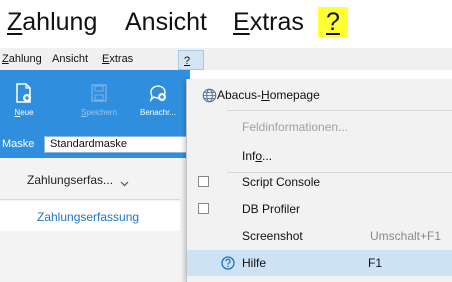  What do you see at coordinates (268, 95) in the screenshot?
I see `menu-item-label: Abacus-Homepage` at bounding box center [268, 95].